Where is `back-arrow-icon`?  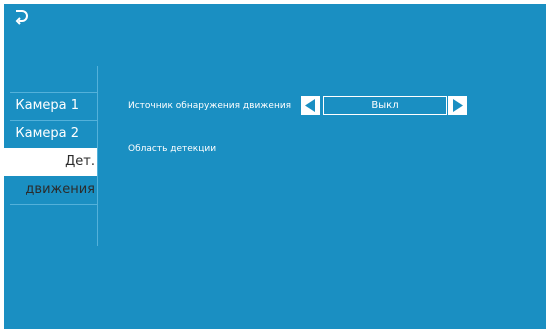 back-arrow-icon is located at coordinates (21, 17).